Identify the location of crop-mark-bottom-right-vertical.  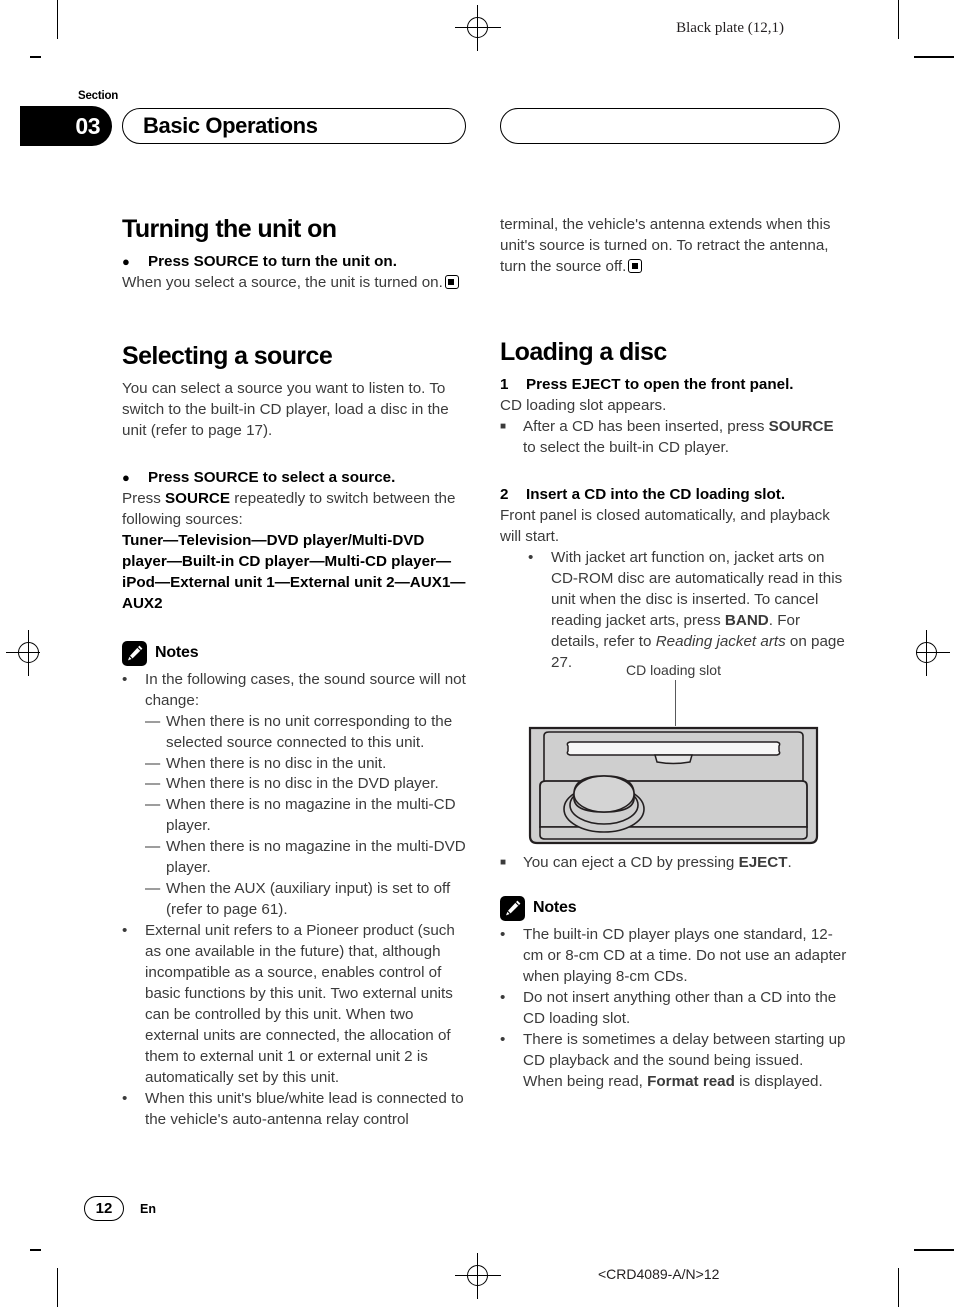
(899, 1287).